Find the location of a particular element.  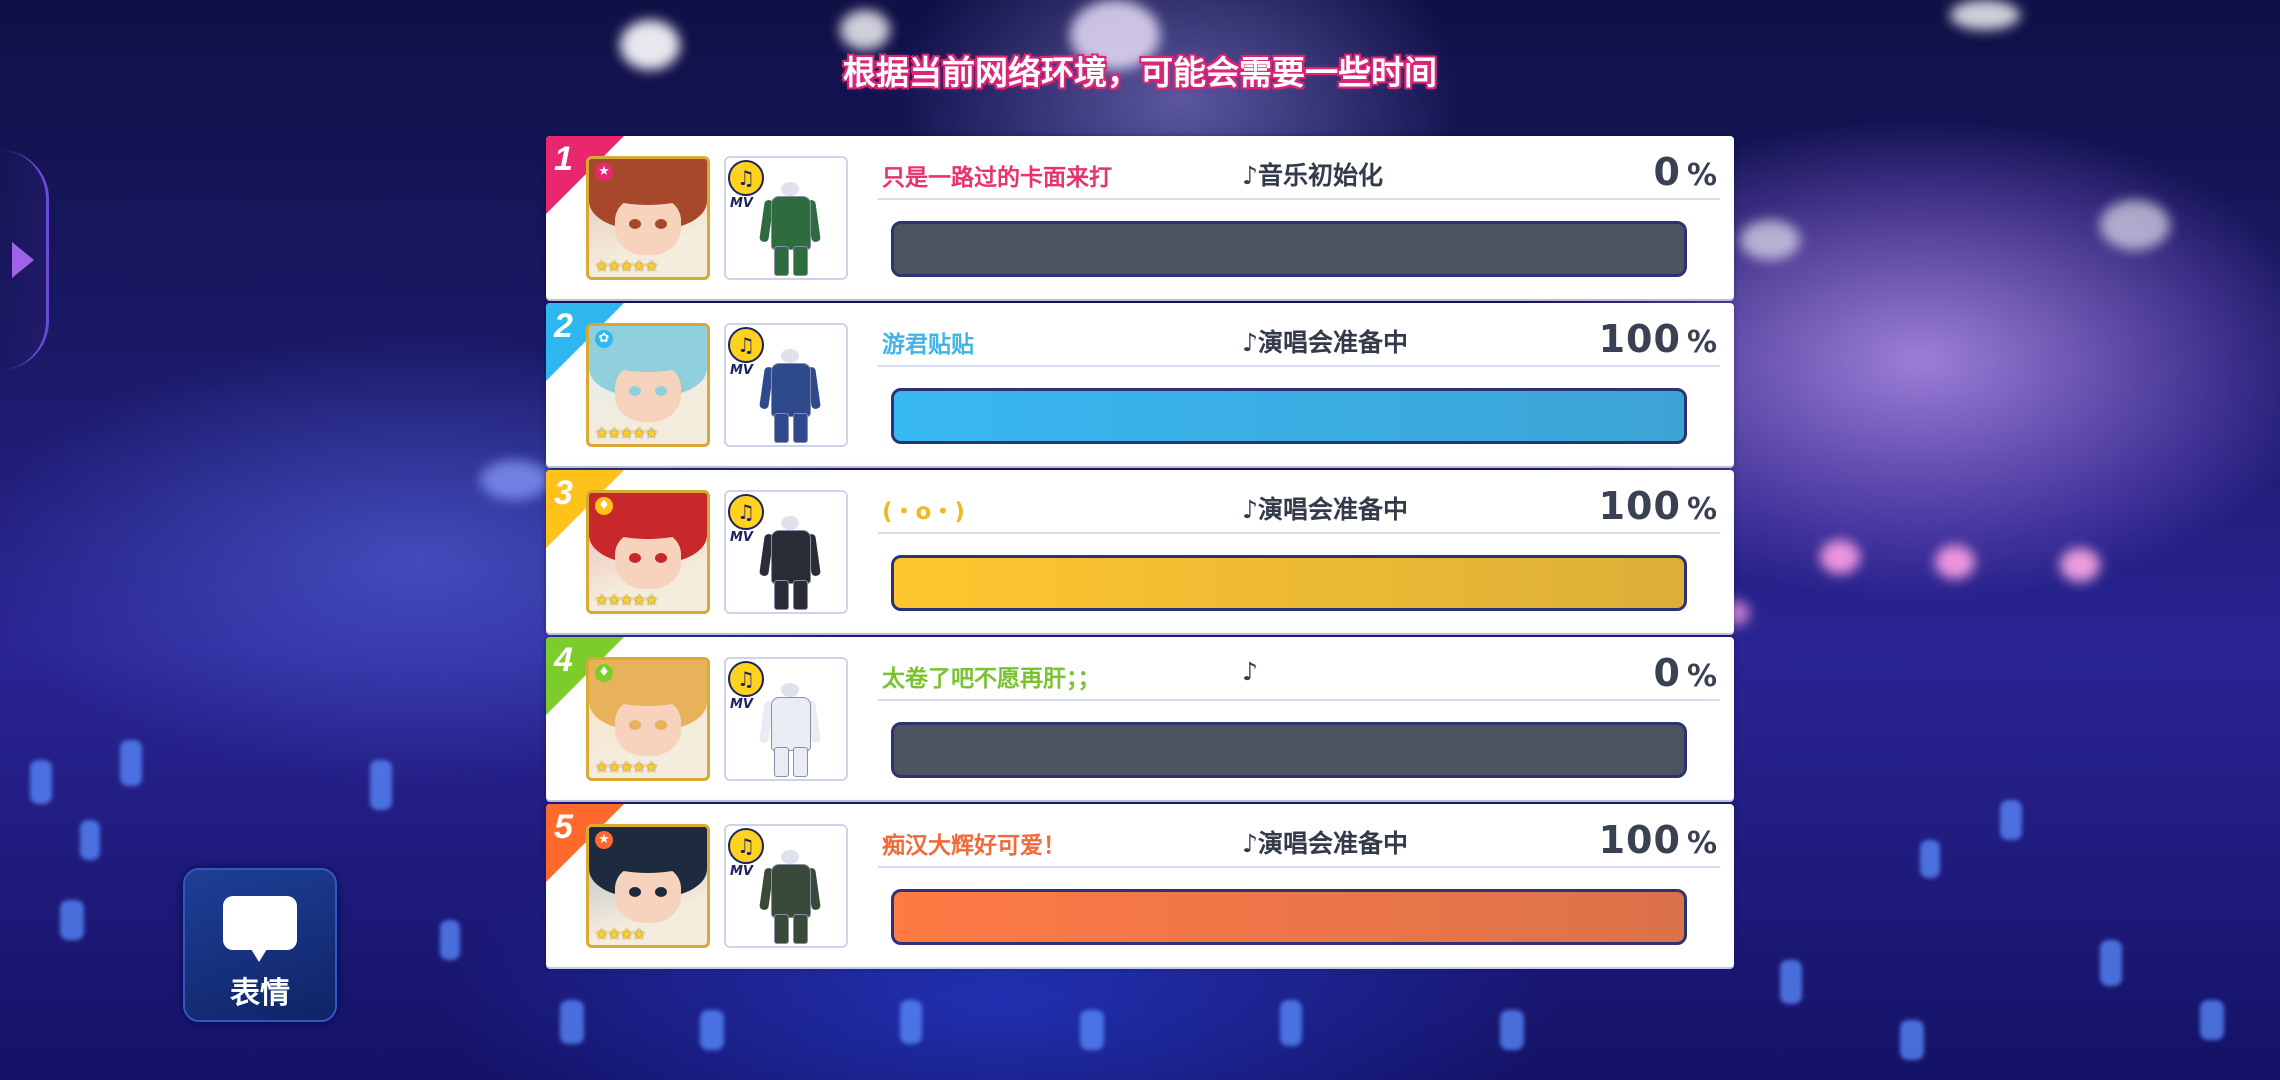

rank-number: 1 is located at coordinates (563, 159).